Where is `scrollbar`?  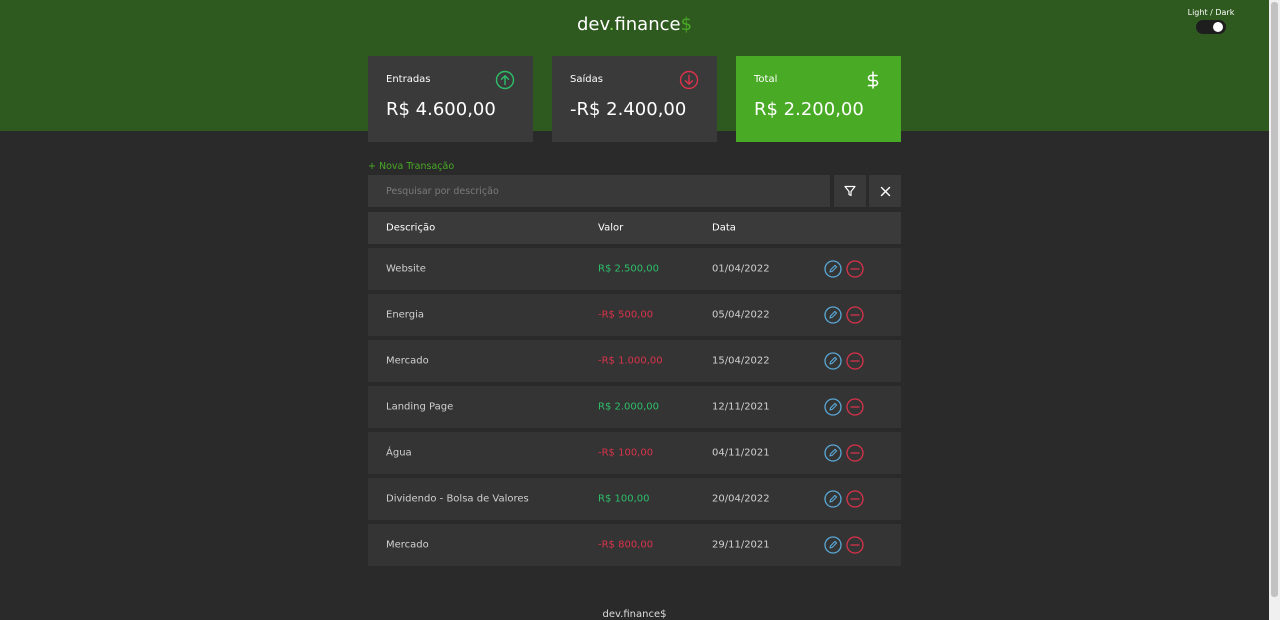 scrollbar is located at coordinates (1274, 310).